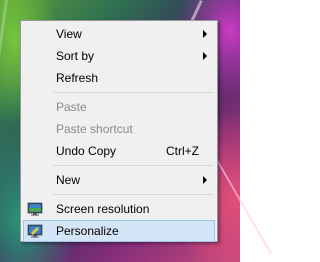 Image resolution: width=320 pixels, height=262 pixels. Describe the element at coordinates (103, 209) in the screenshot. I see `menu-item-label: Screen resolution` at that location.